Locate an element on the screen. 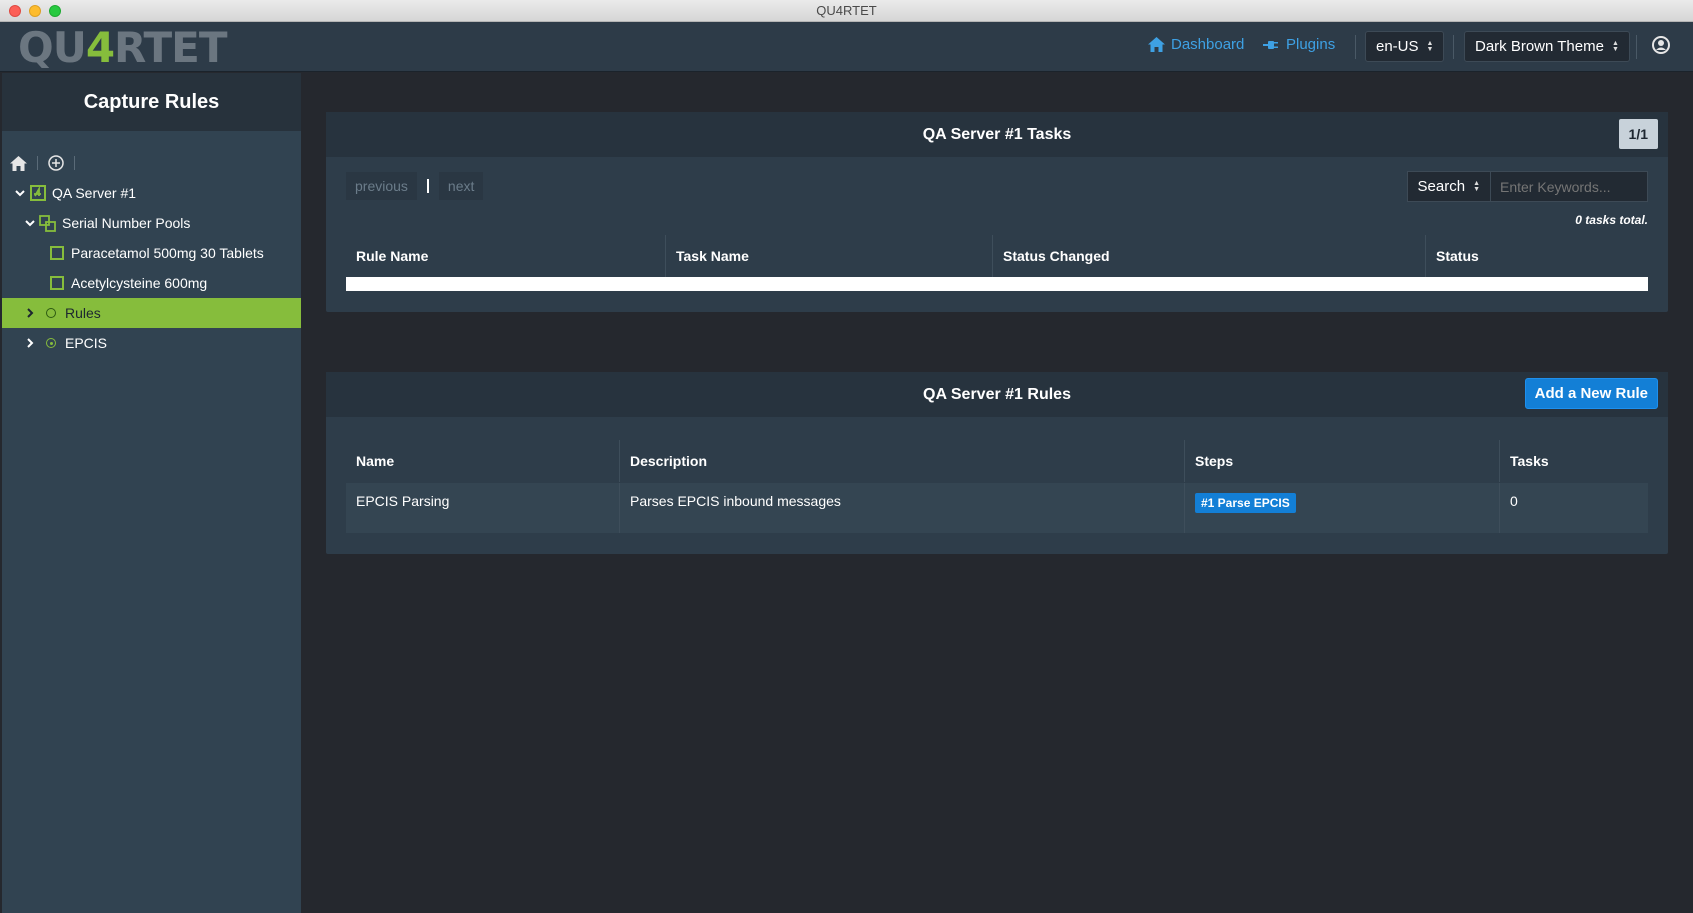 Image resolution: width=1693 pixels, height=913 pixels. plug-icon is located at coordinates (1270, 44).